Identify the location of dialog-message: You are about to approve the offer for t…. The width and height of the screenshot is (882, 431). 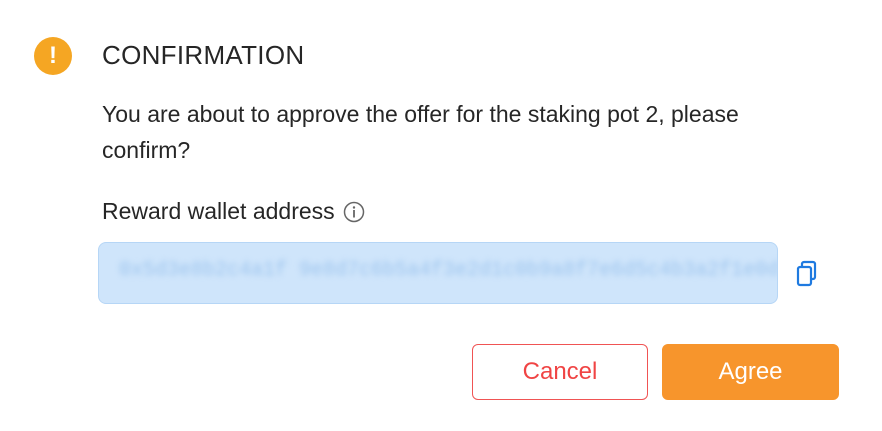
(420, 132).